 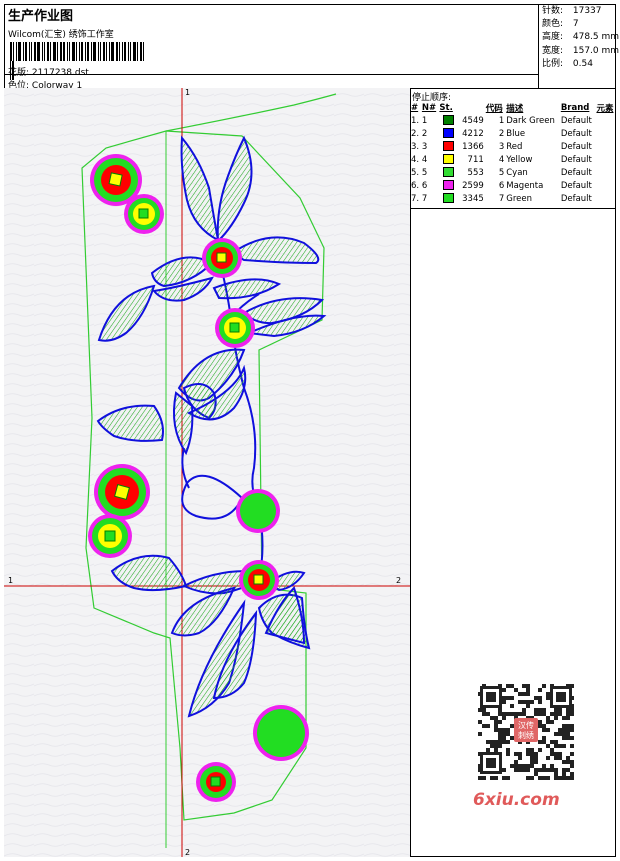 I want to click on cell-code: 1, so click(x=501, y=120).